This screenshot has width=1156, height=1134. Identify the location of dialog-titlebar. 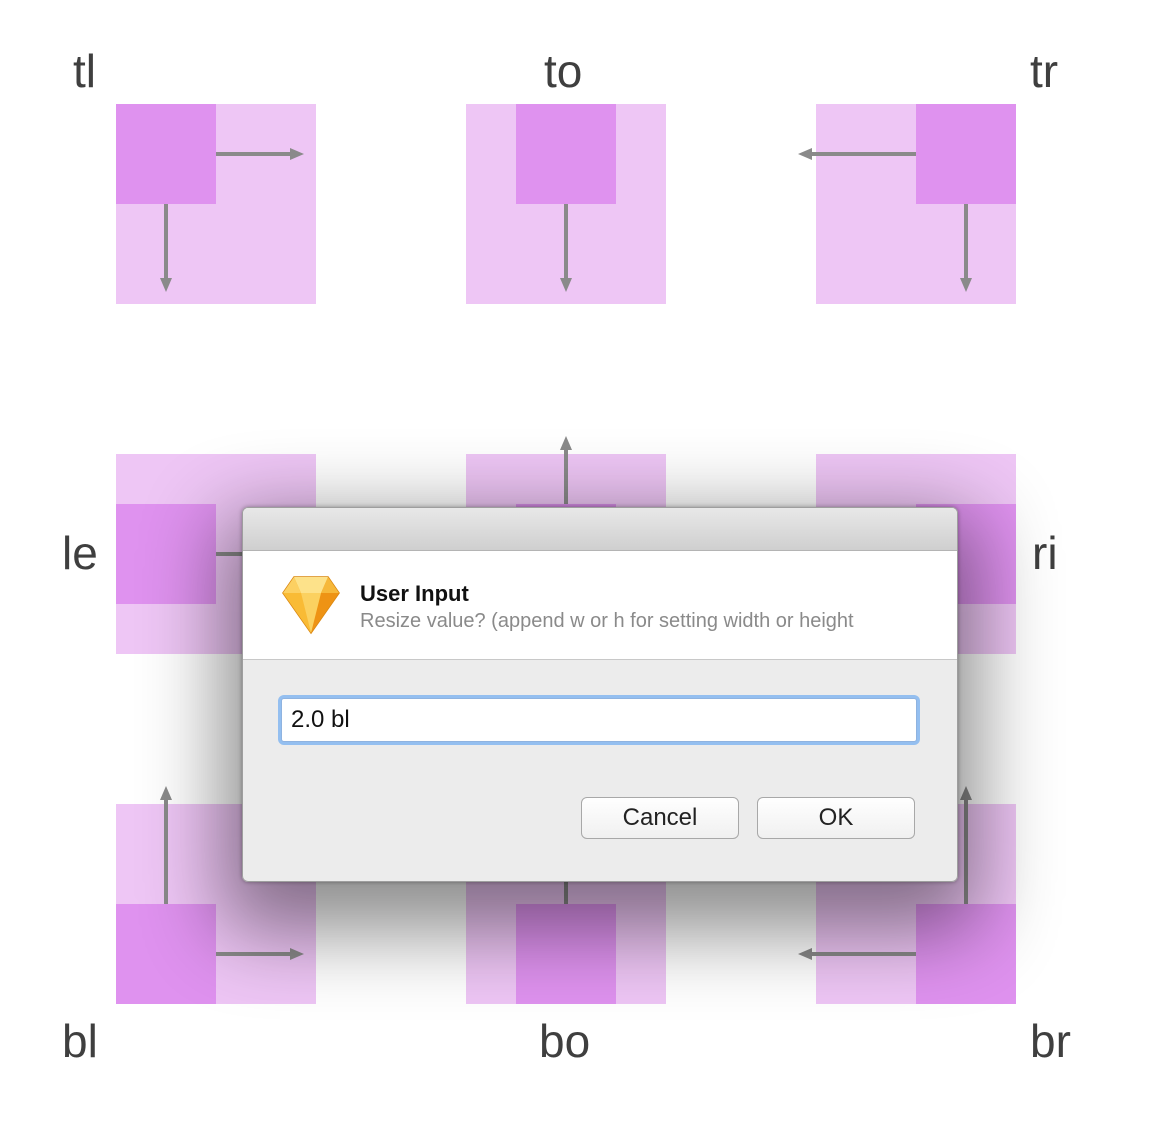
(600, 529).